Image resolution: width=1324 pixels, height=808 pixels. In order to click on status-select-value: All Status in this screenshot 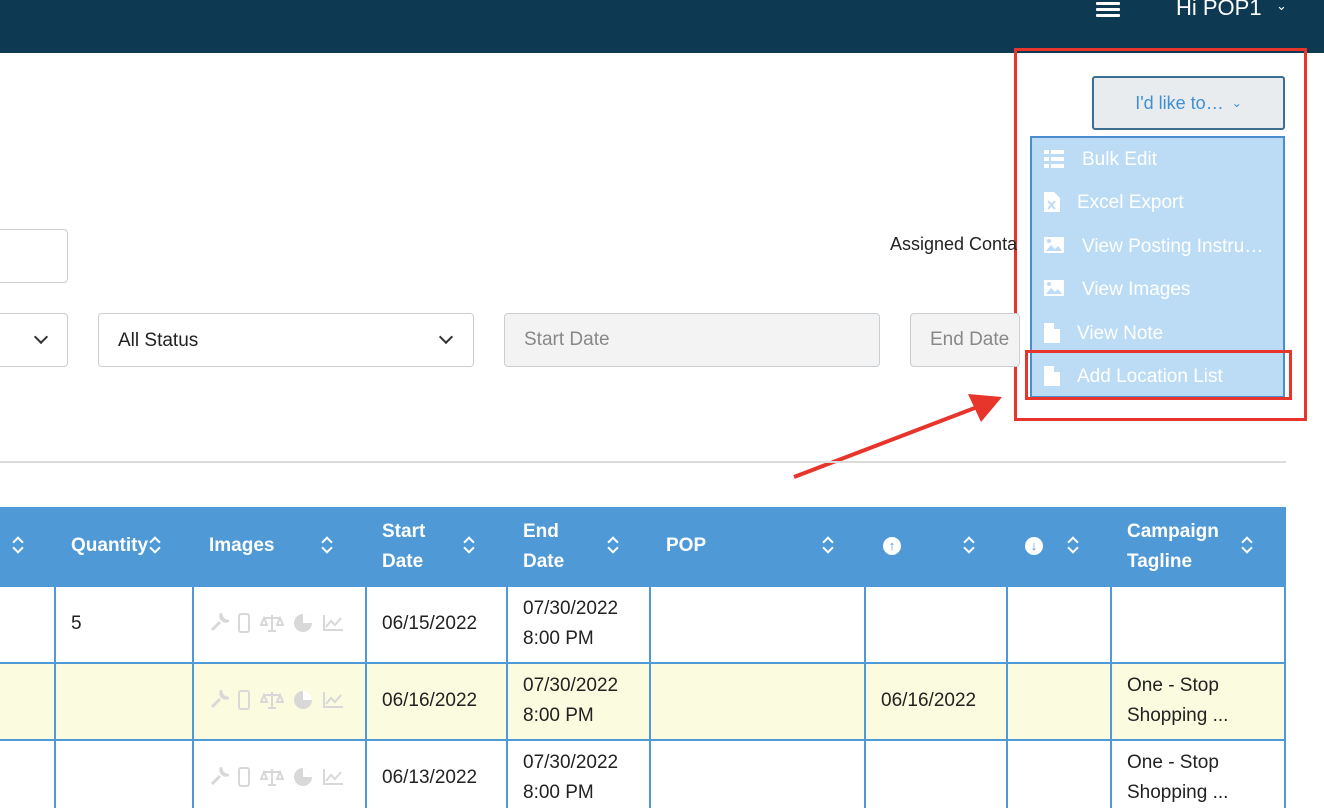, I will do `click(158, 340)`.